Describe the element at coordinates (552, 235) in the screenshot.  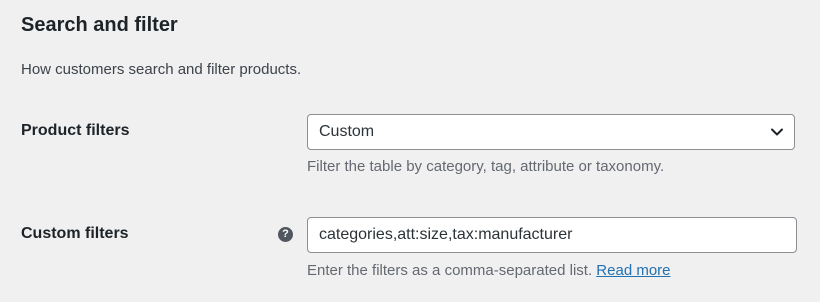
I see `custom-filters-input` at that location.